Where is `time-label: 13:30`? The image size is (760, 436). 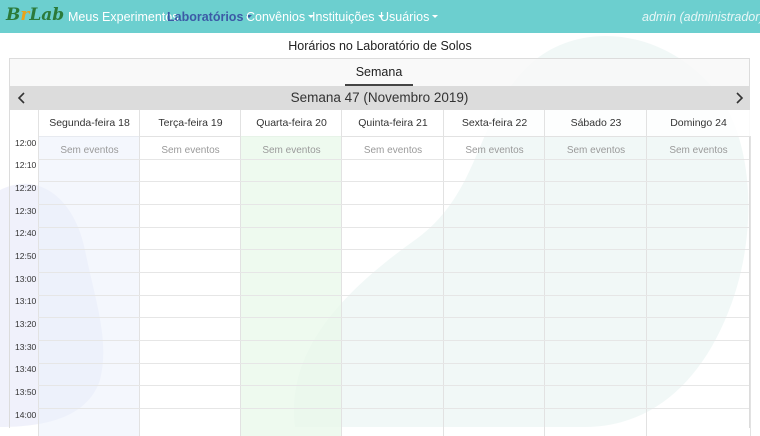 time-label: 13:30 is located at coordinates (26, 347).